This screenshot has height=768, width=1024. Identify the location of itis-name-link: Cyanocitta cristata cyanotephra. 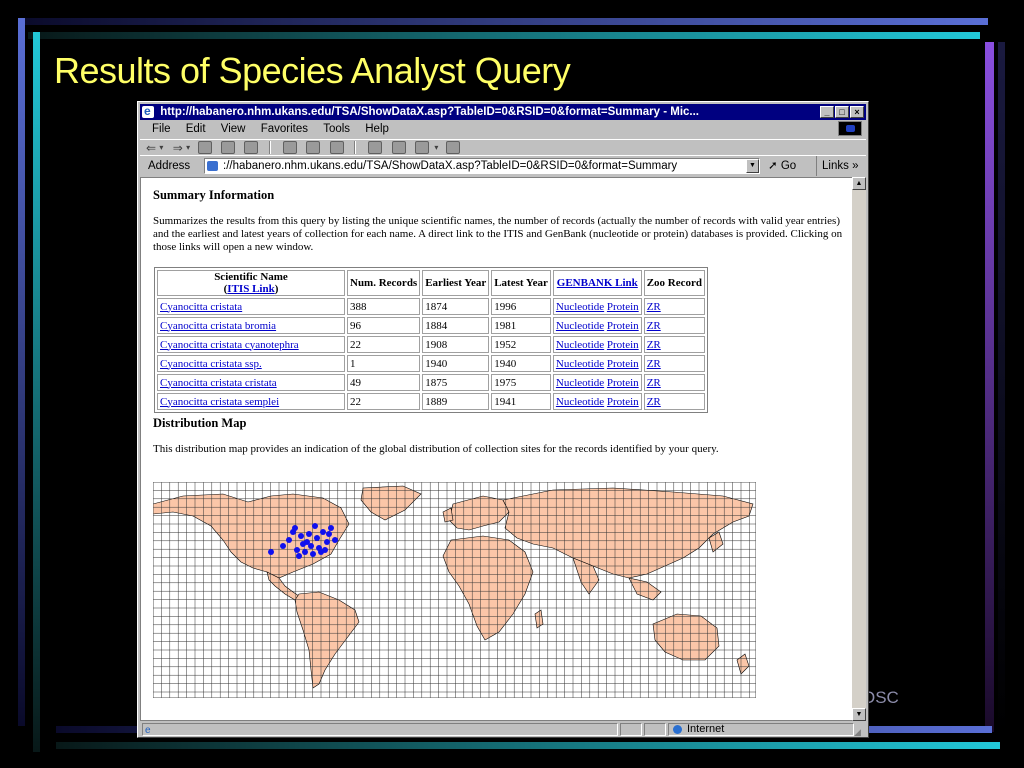
(229, 345).